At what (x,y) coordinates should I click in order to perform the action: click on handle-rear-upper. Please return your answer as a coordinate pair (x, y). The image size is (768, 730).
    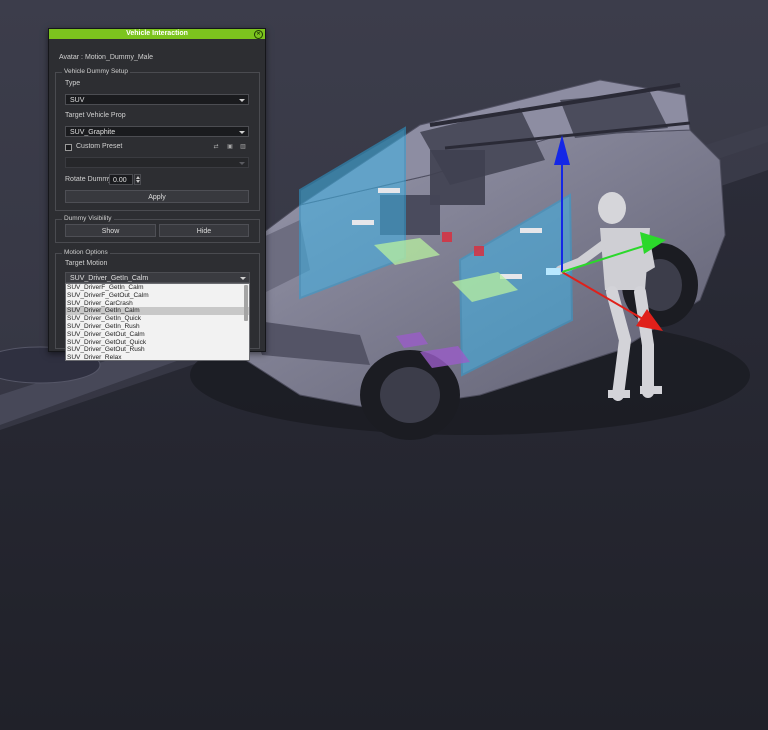
    Looking at the image, I should click on (389, 190).